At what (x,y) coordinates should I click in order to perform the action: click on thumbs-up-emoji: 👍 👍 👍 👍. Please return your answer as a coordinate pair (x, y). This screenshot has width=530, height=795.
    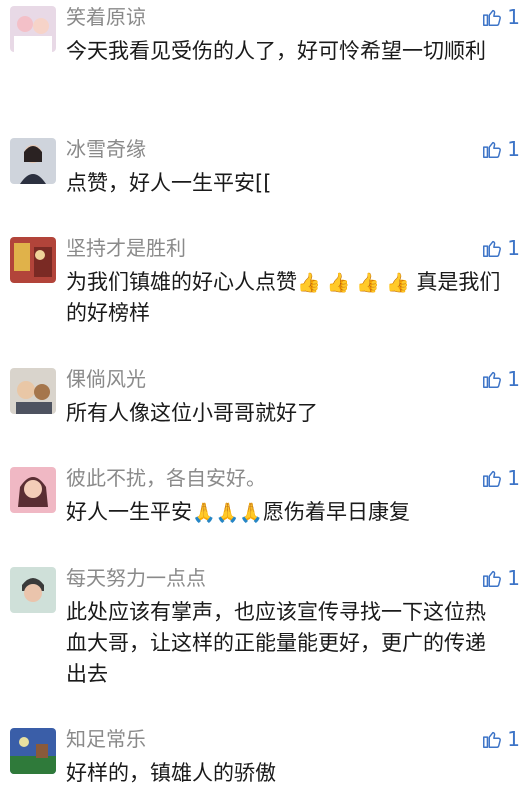
    Looking at the image, I should click on (353, 283).